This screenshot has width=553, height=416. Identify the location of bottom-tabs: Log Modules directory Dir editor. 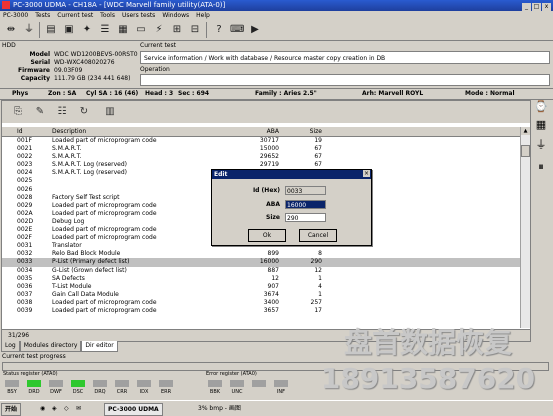
(59, 346).